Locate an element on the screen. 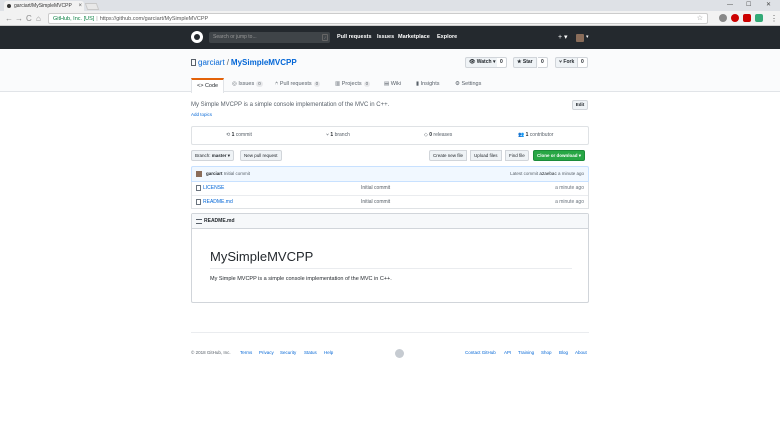 Image resolution: width=780 pixels, height=423 pixels. tab-issues: ◎ Issues 0 is located at coordinates (247, 85).